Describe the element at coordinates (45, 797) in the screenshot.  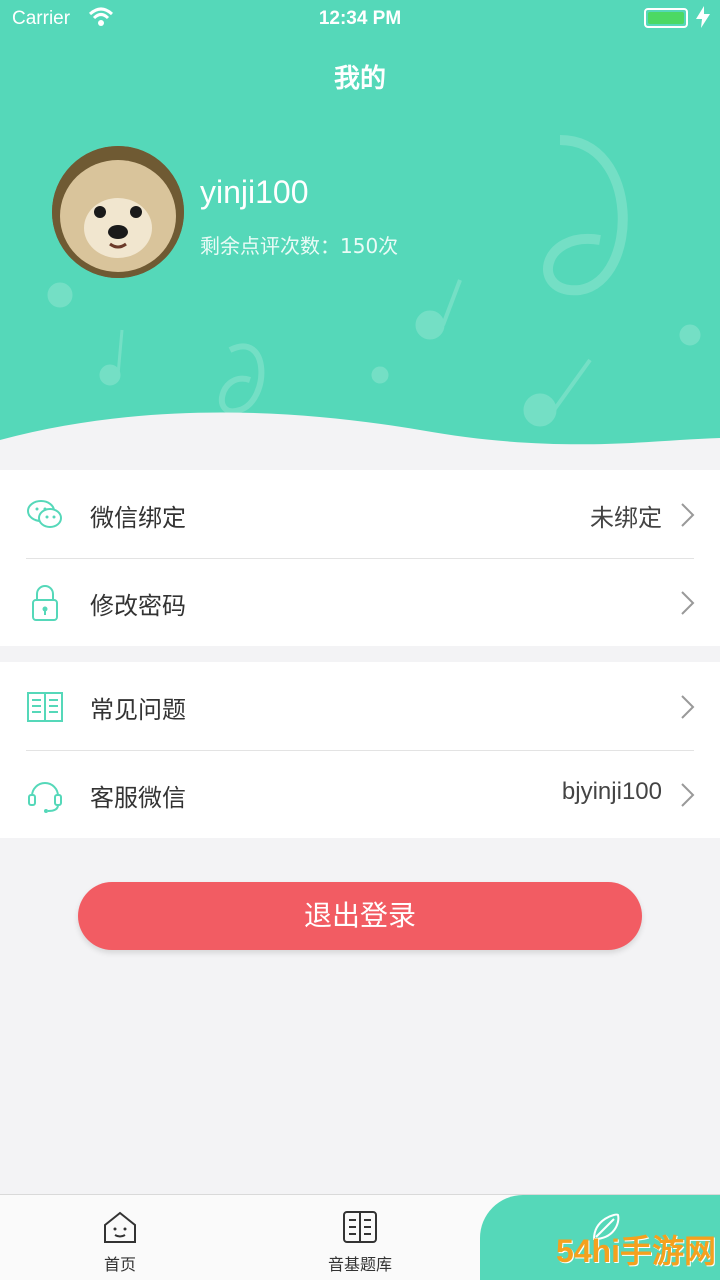
I see `headset-icon` at that location.